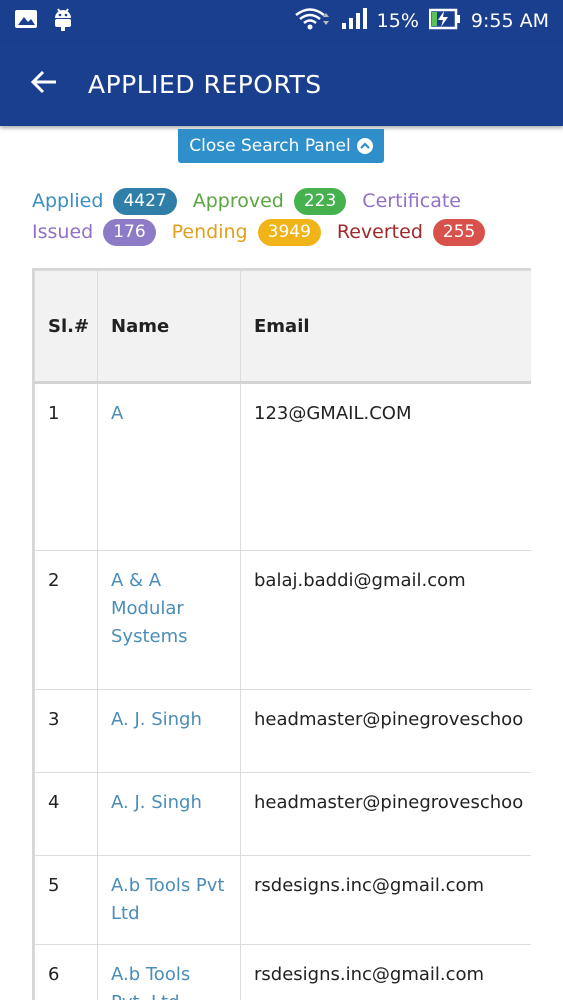 The height and width of the screenshot is (1000, 563). Describe the element at coordinates (66, 900) in the screenshot. I see `row-sl: 5` at that location.